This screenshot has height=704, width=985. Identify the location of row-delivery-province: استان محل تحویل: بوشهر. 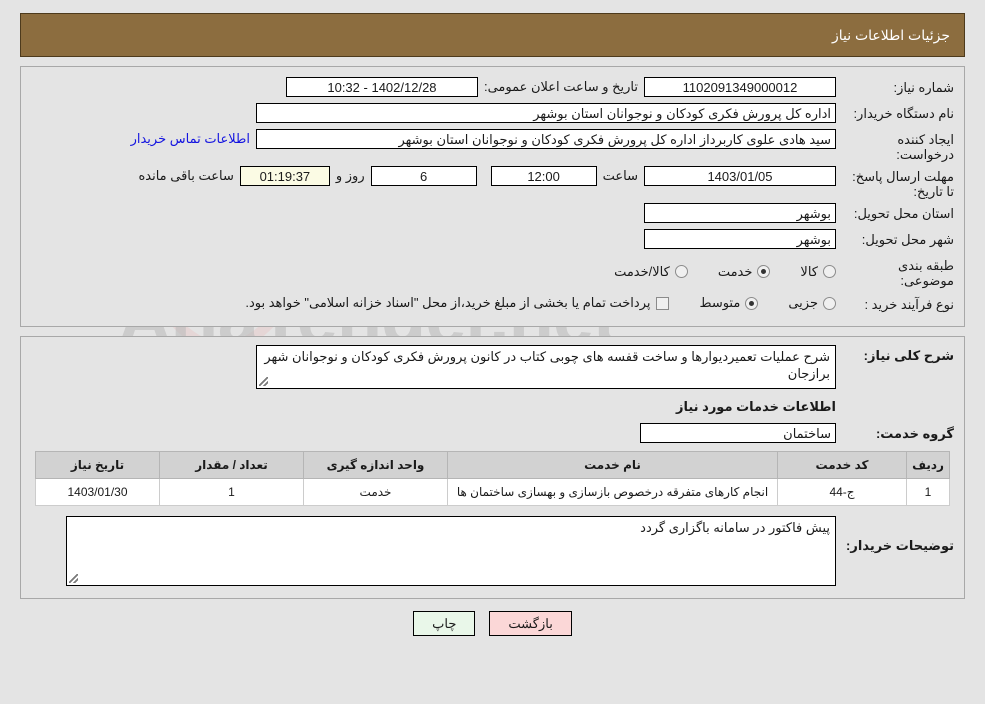
(492, 214).